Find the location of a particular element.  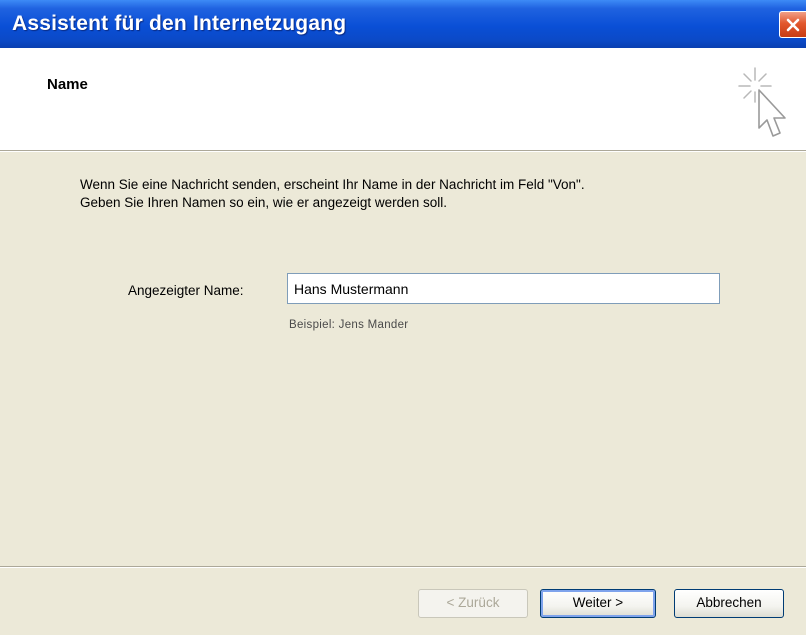

display-name-input is located at coordinates (503, 288).